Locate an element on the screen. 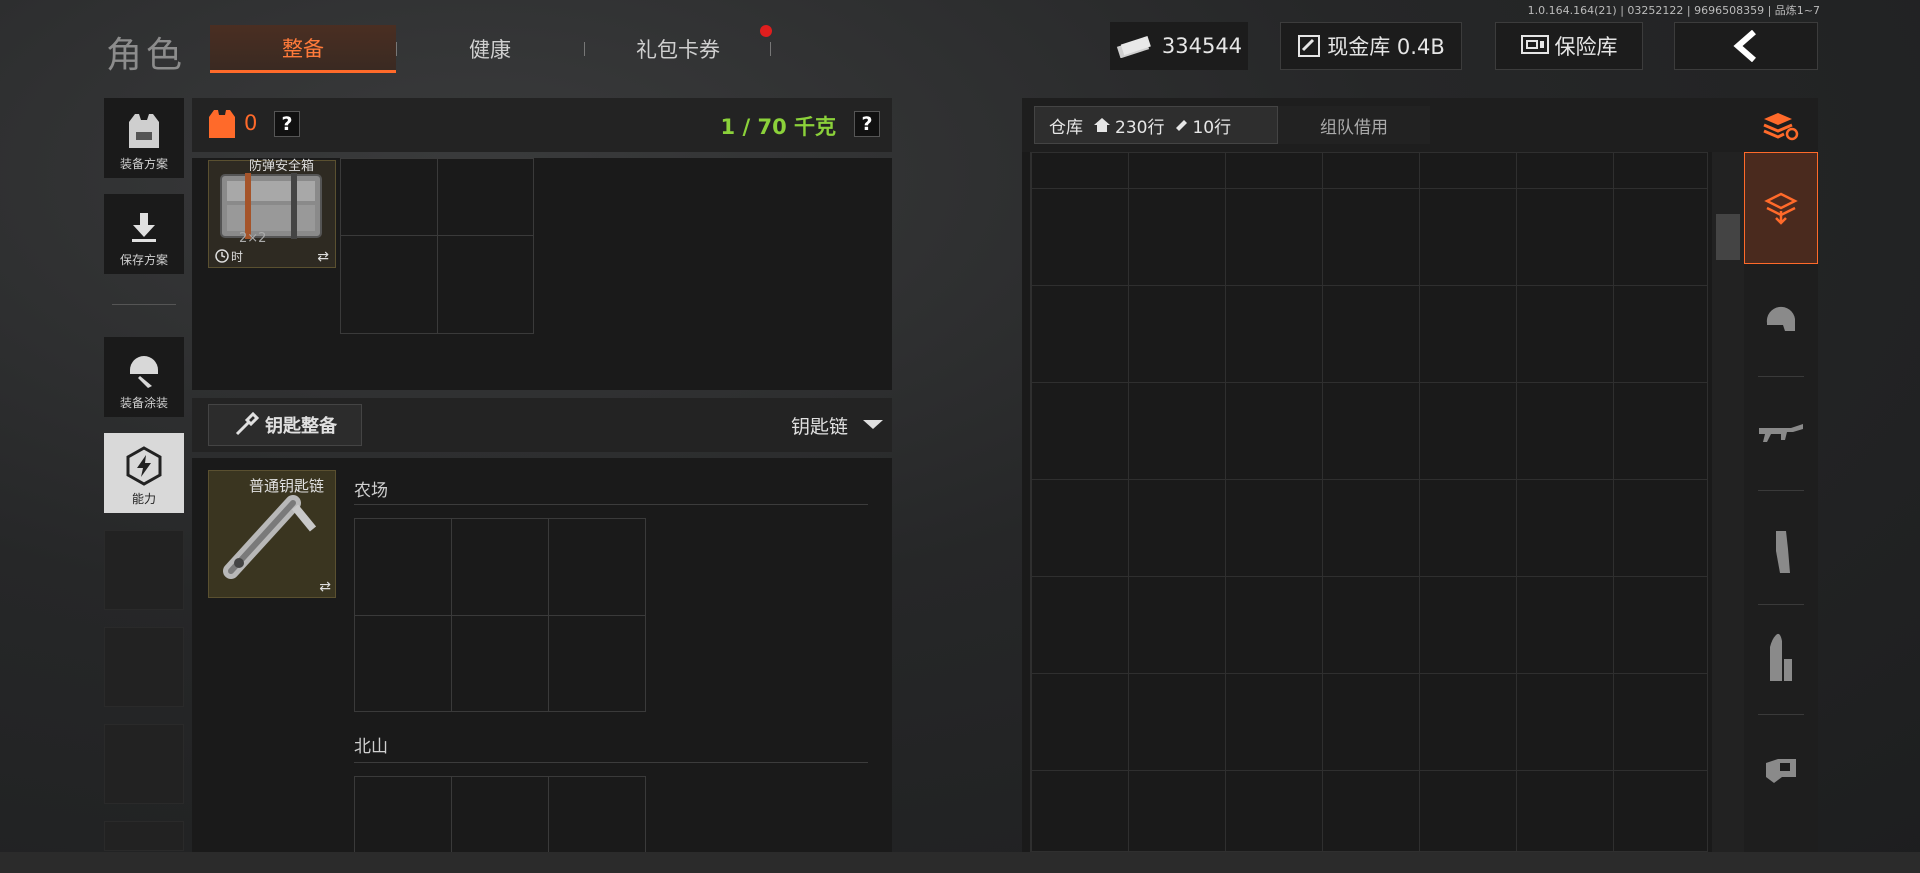  warehouse-tab: 仓库 230行 10行 is located at coordinates (1156, 125).